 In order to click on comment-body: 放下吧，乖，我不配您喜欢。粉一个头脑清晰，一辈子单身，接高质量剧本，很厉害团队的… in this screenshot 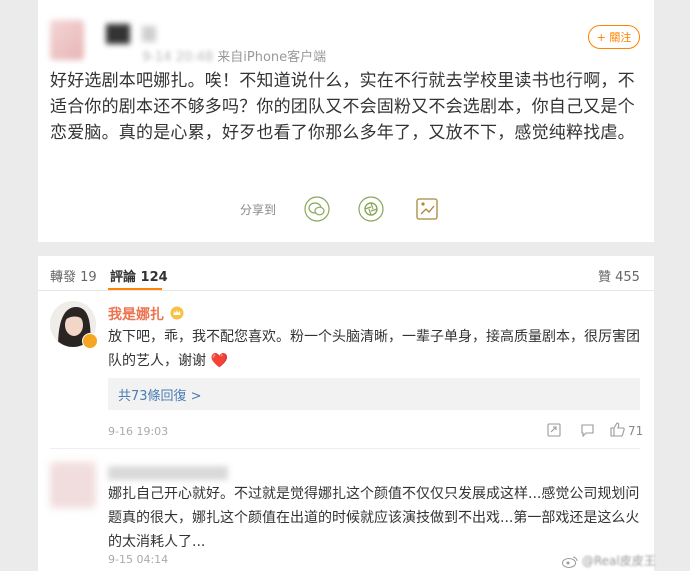, I will do `click(374, 349)`.